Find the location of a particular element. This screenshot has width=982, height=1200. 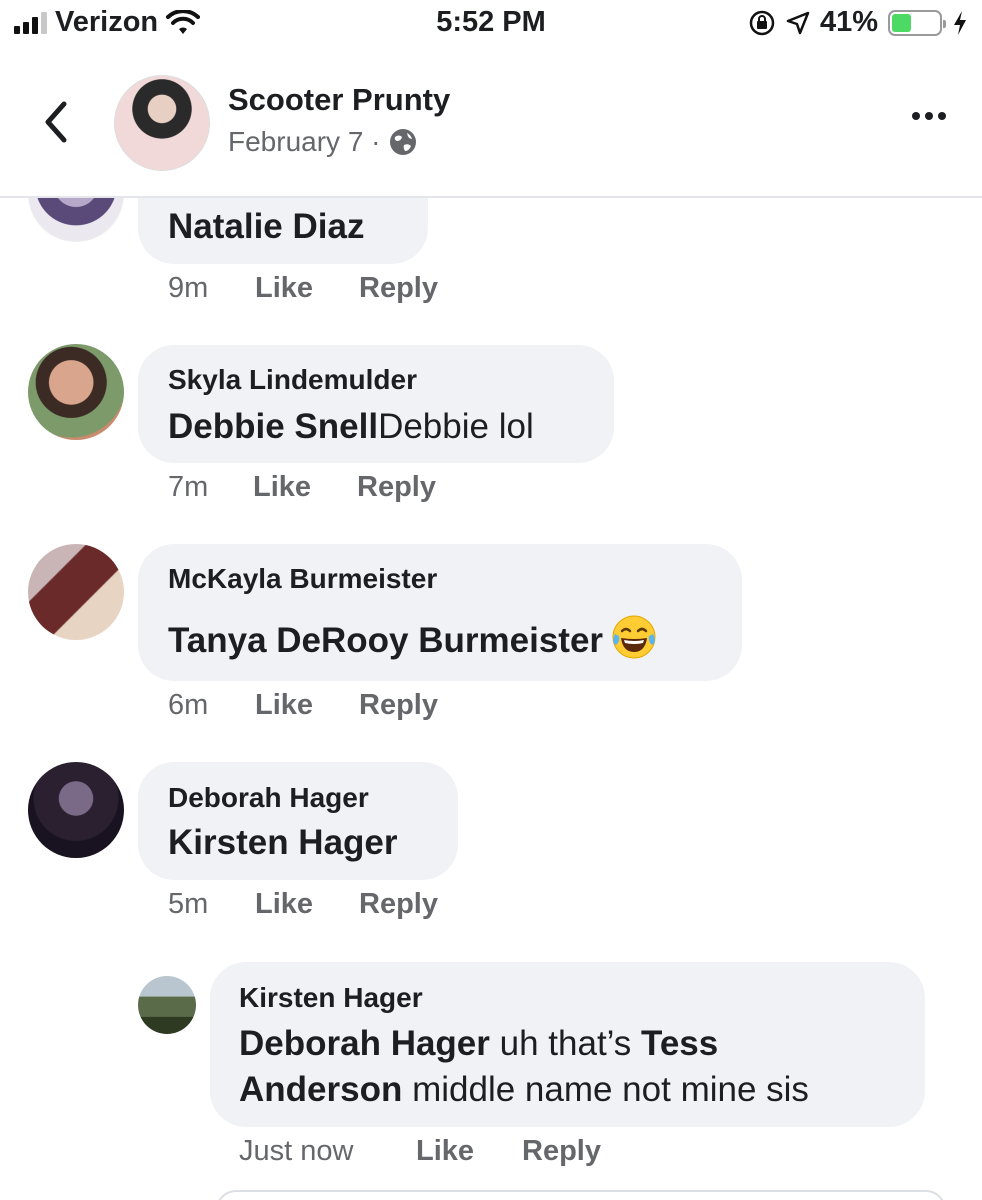

comment-actions: 5m Like Reply is located at coordinates (303, 904).